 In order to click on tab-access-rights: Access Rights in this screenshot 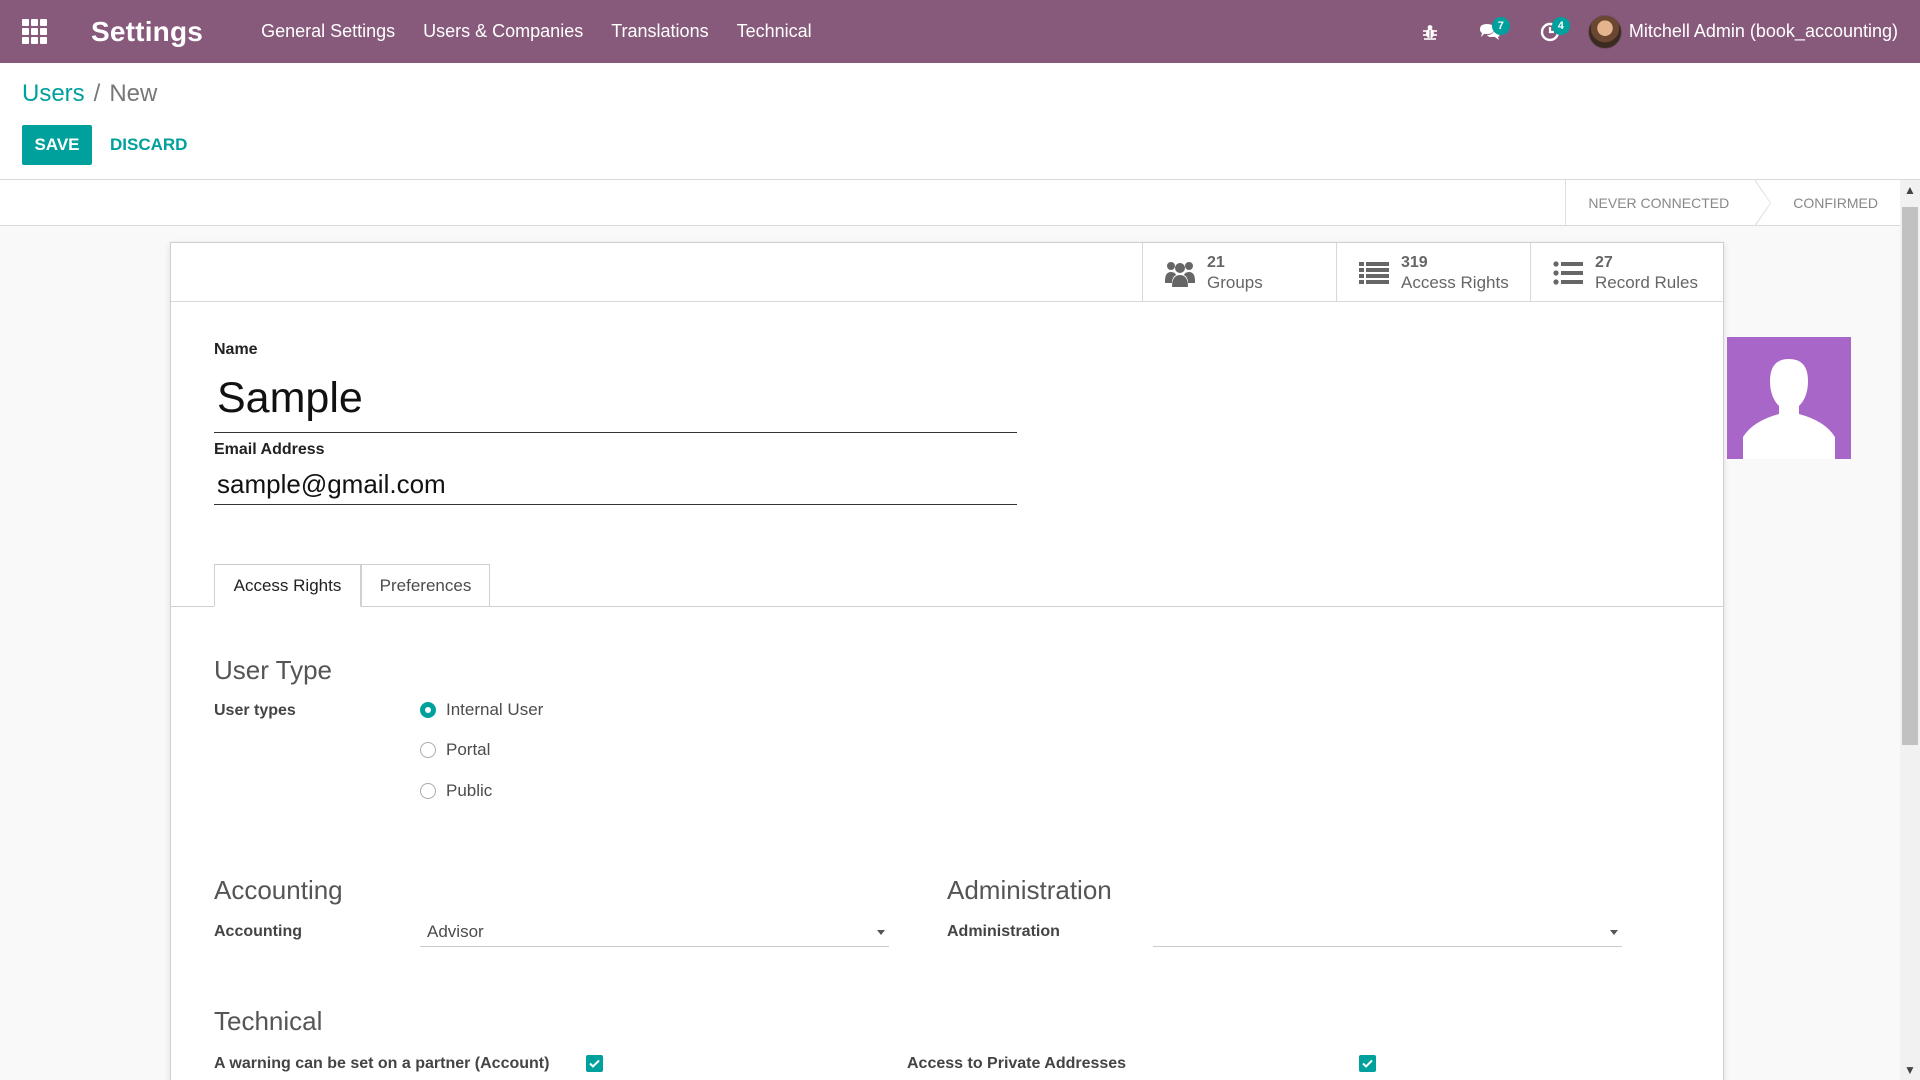, I will do `click(287, 585)`.